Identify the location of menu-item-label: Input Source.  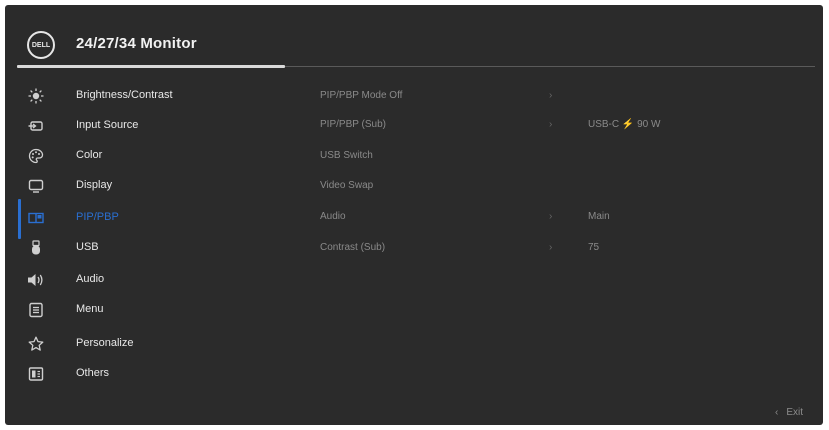
(107, 125).